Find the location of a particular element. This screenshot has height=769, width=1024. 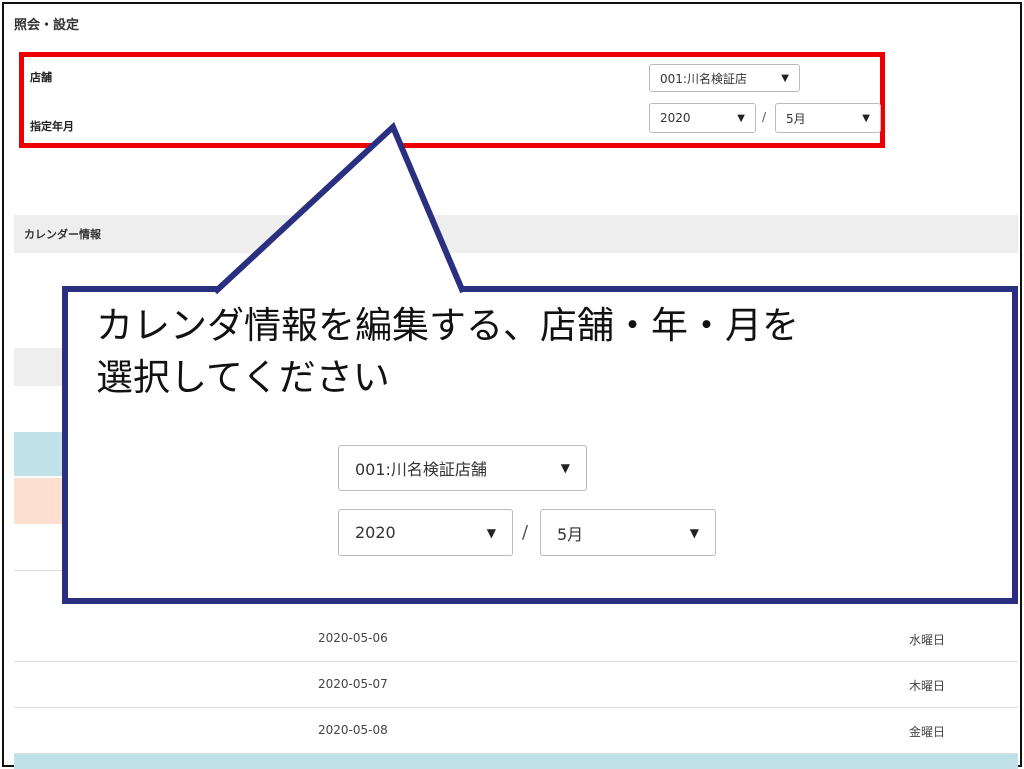

callout-store-select: 001:川名検証店舗 ▼ is located at coordinates (462, 468).